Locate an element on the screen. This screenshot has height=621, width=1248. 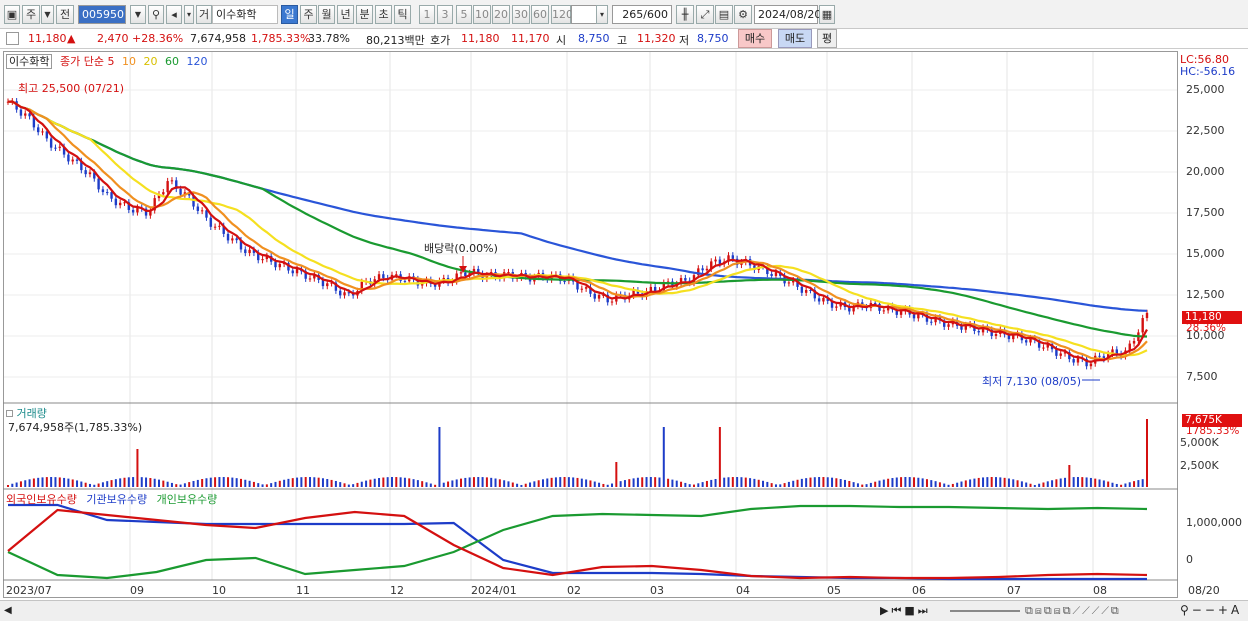
zoom-slider is located at coordinates (985, 611).